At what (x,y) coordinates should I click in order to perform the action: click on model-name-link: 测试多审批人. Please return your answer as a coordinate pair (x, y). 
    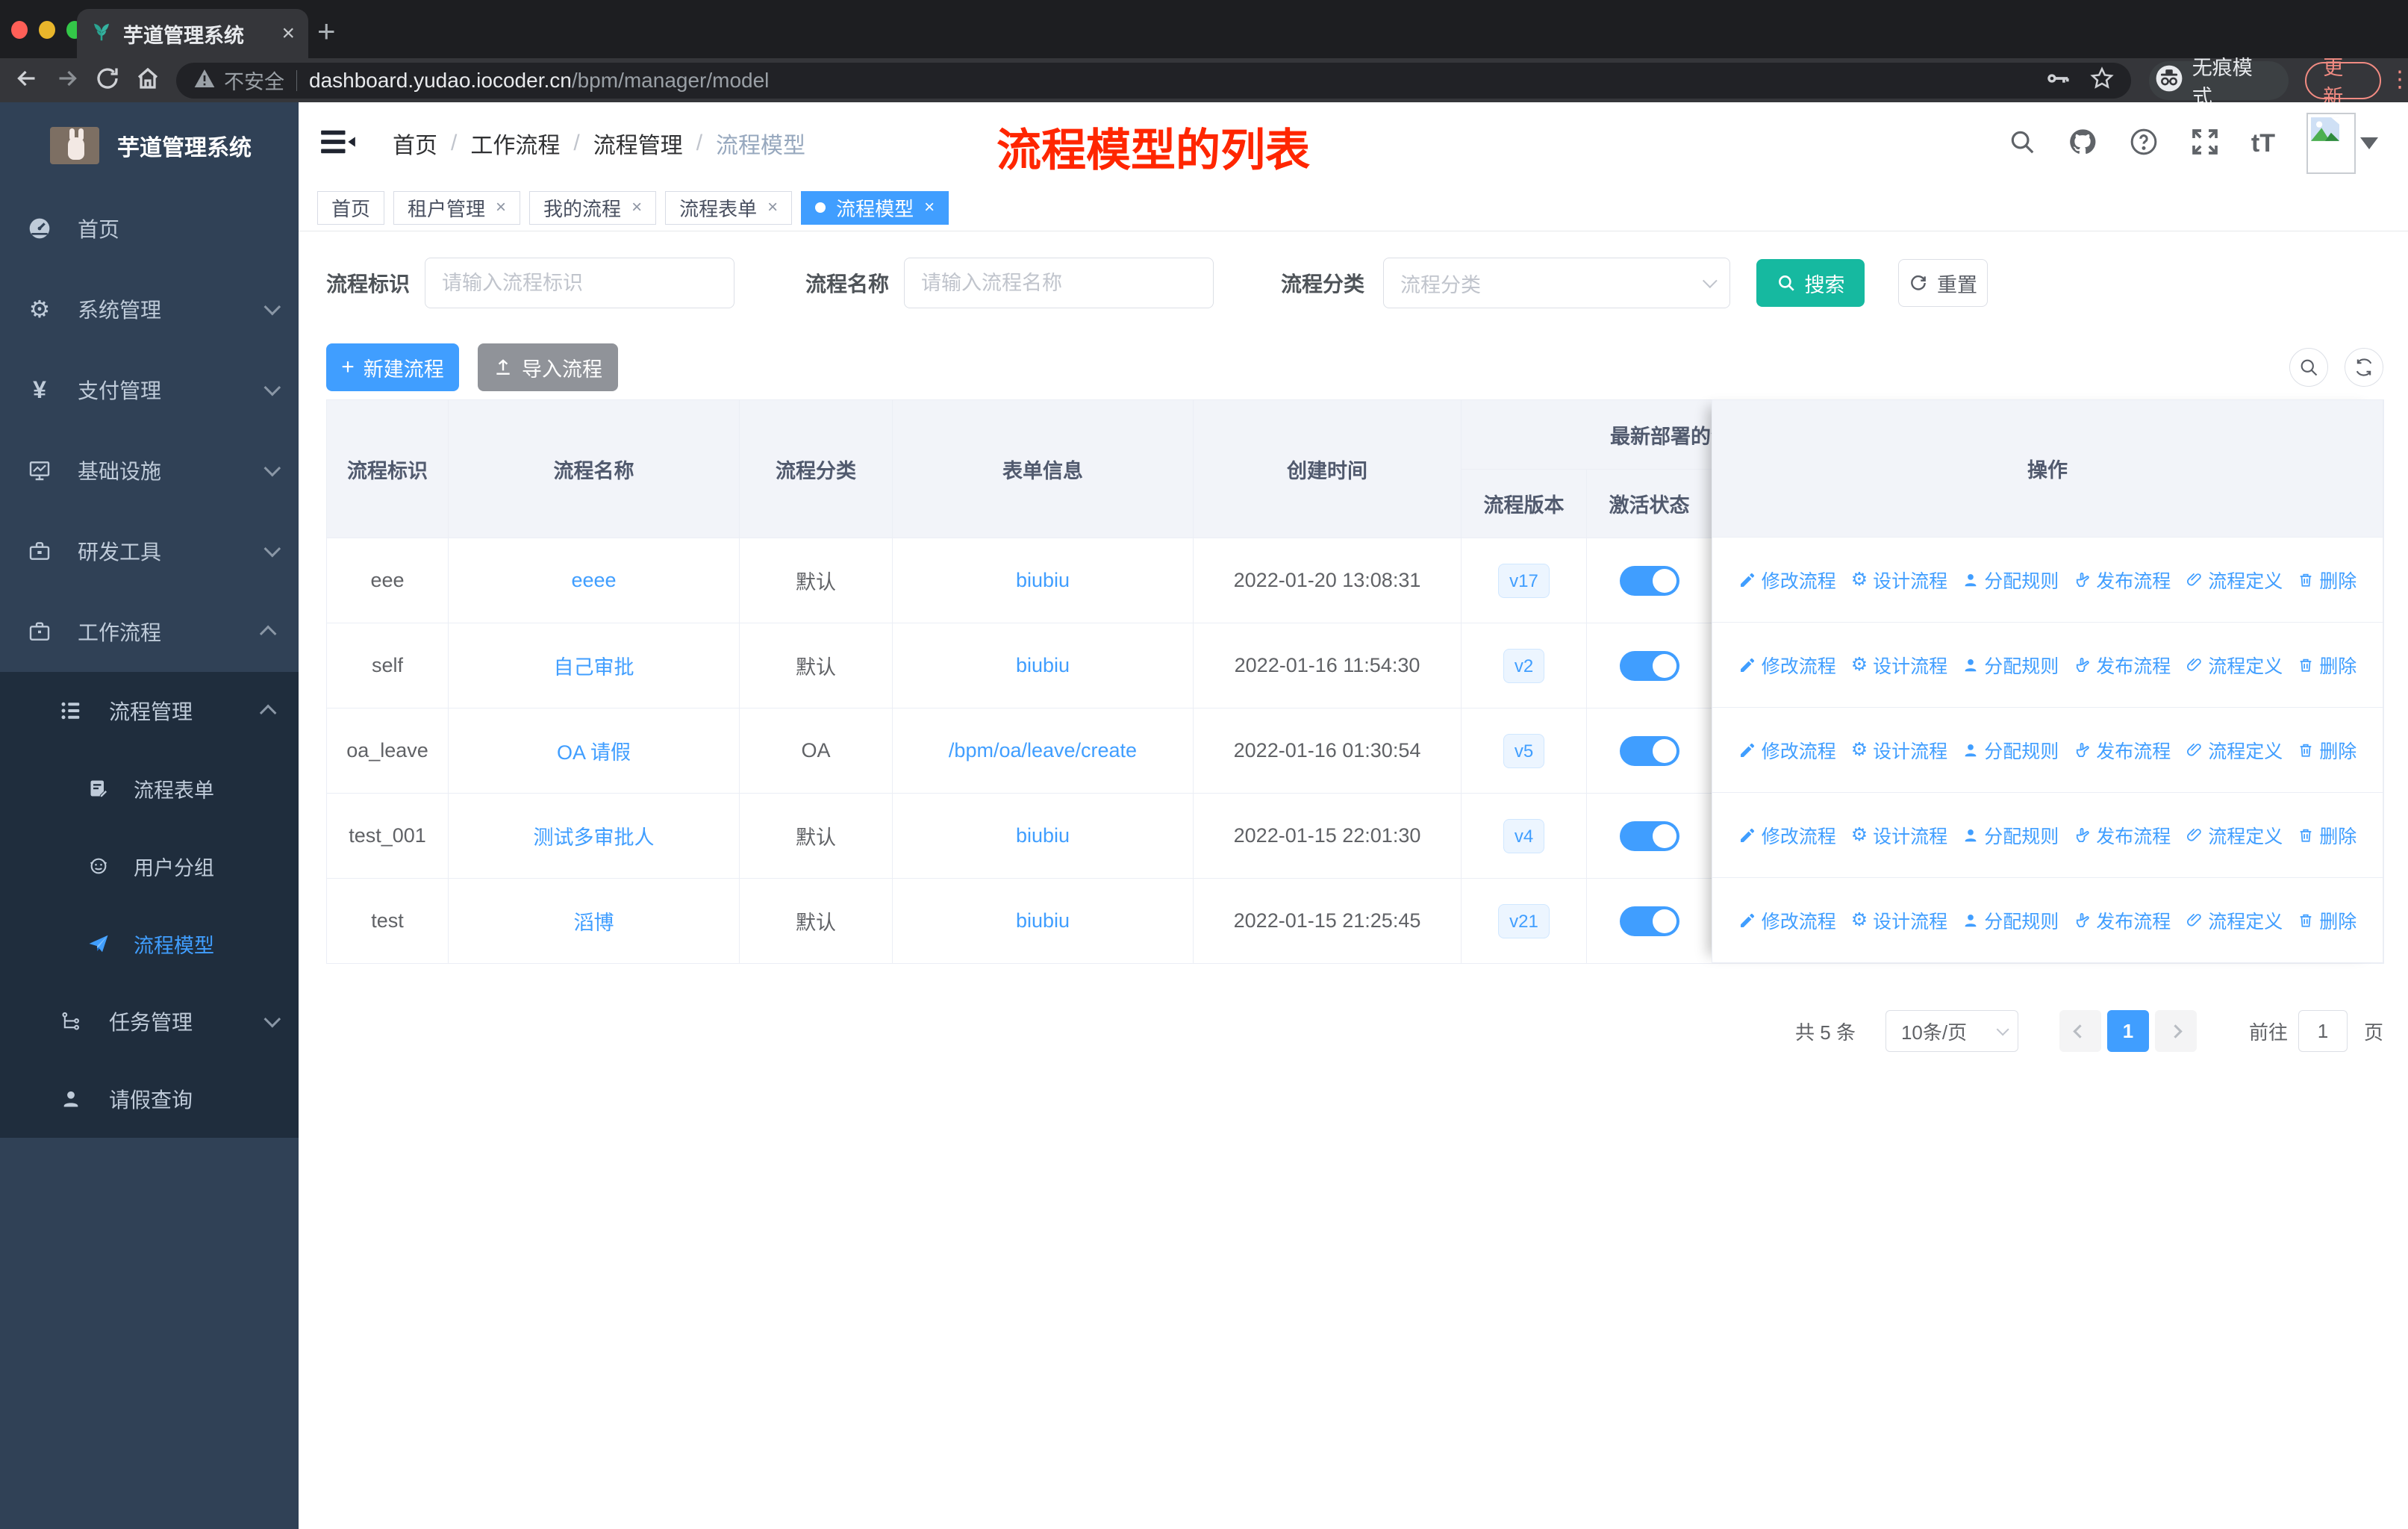
    Looking at the image, I should click on (594, 838).